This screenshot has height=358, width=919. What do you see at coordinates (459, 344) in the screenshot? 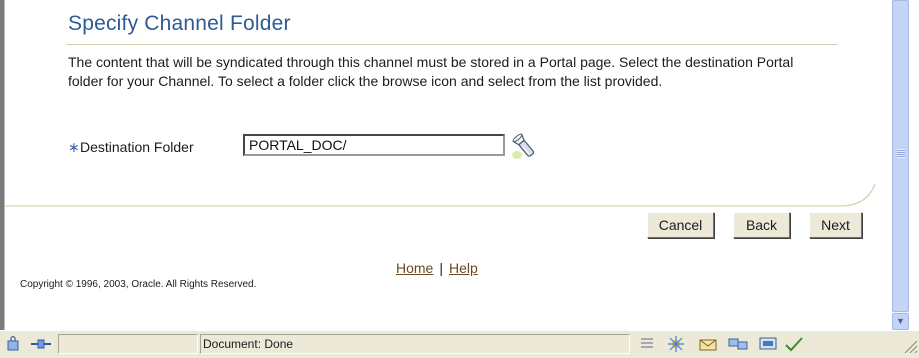
I see `status-bar: Document: Done` at bounding box center [459, 344].